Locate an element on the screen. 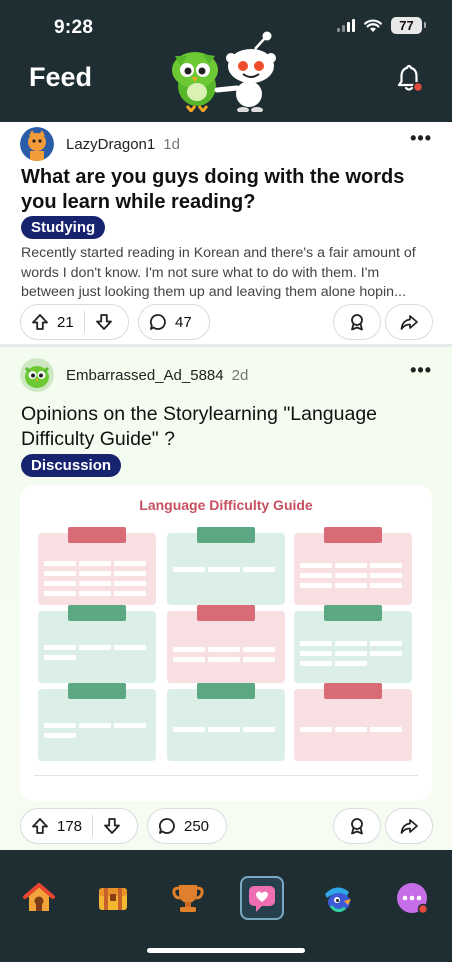  status-icons: 77 is located at coordinates (381, 25).